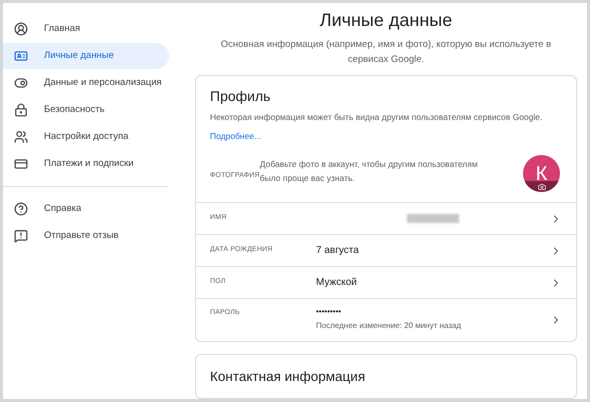 The height and width of the screenshot is (402, 590). Describe the element at coordinates (21, 83) in the screenshot. I see `toggle-icon` at that location.